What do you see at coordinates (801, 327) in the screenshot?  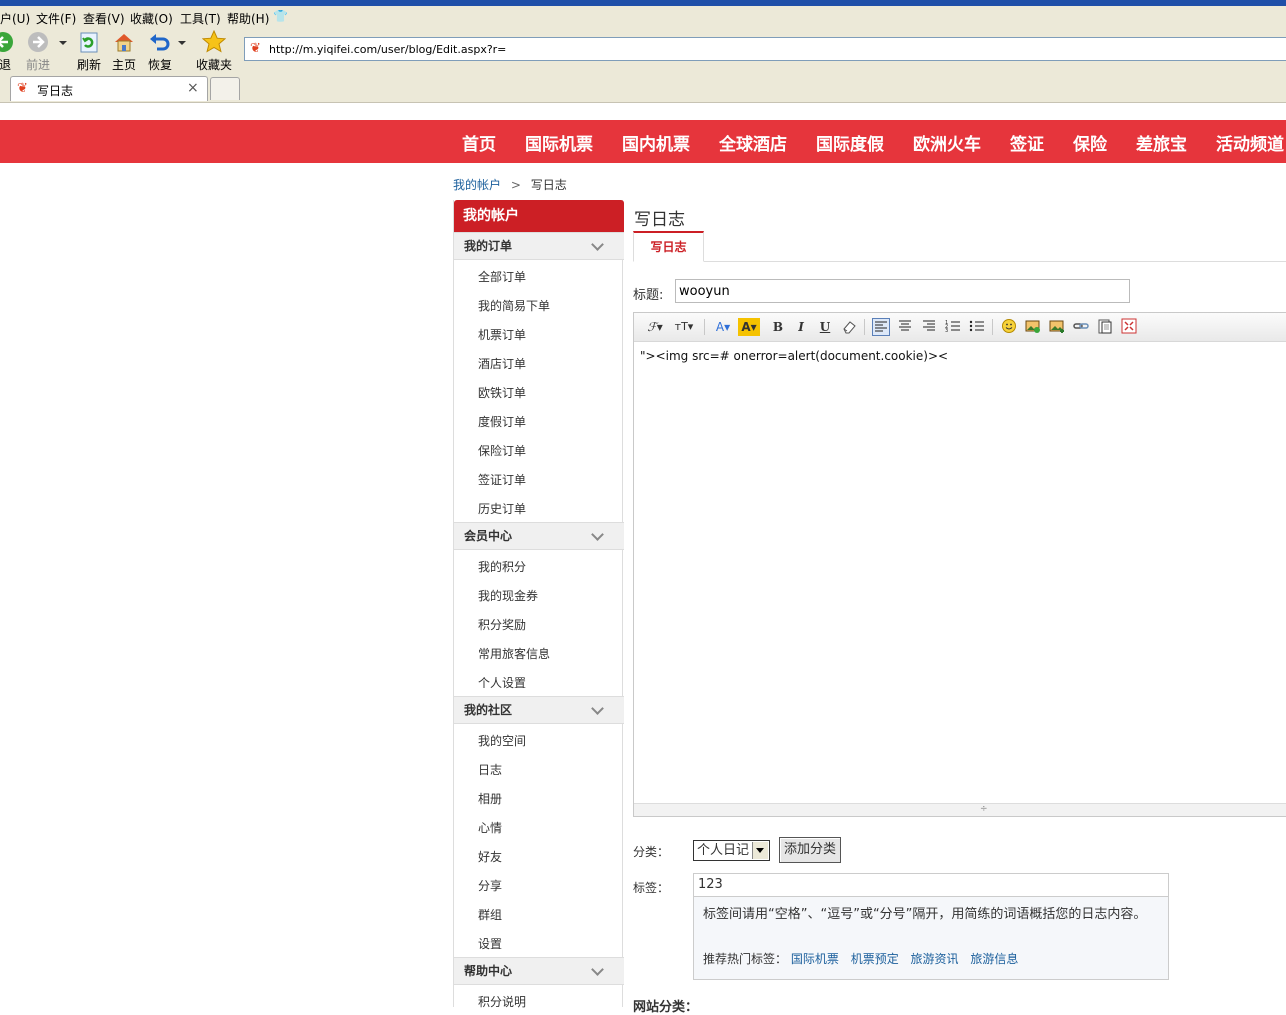 I see `italic-icon: I` at bounding box center [801, 327].